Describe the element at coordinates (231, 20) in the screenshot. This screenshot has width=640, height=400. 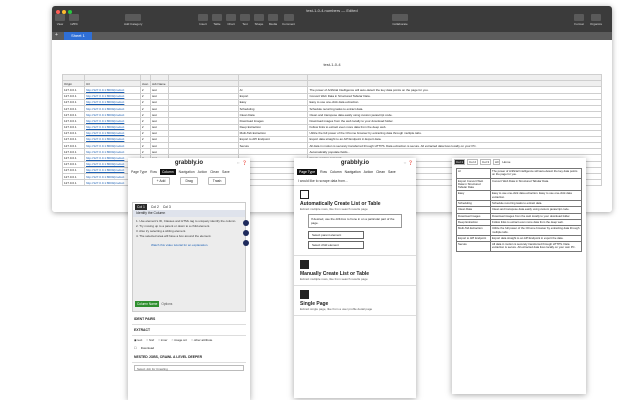
I see `chart-button: Chart` at that location.